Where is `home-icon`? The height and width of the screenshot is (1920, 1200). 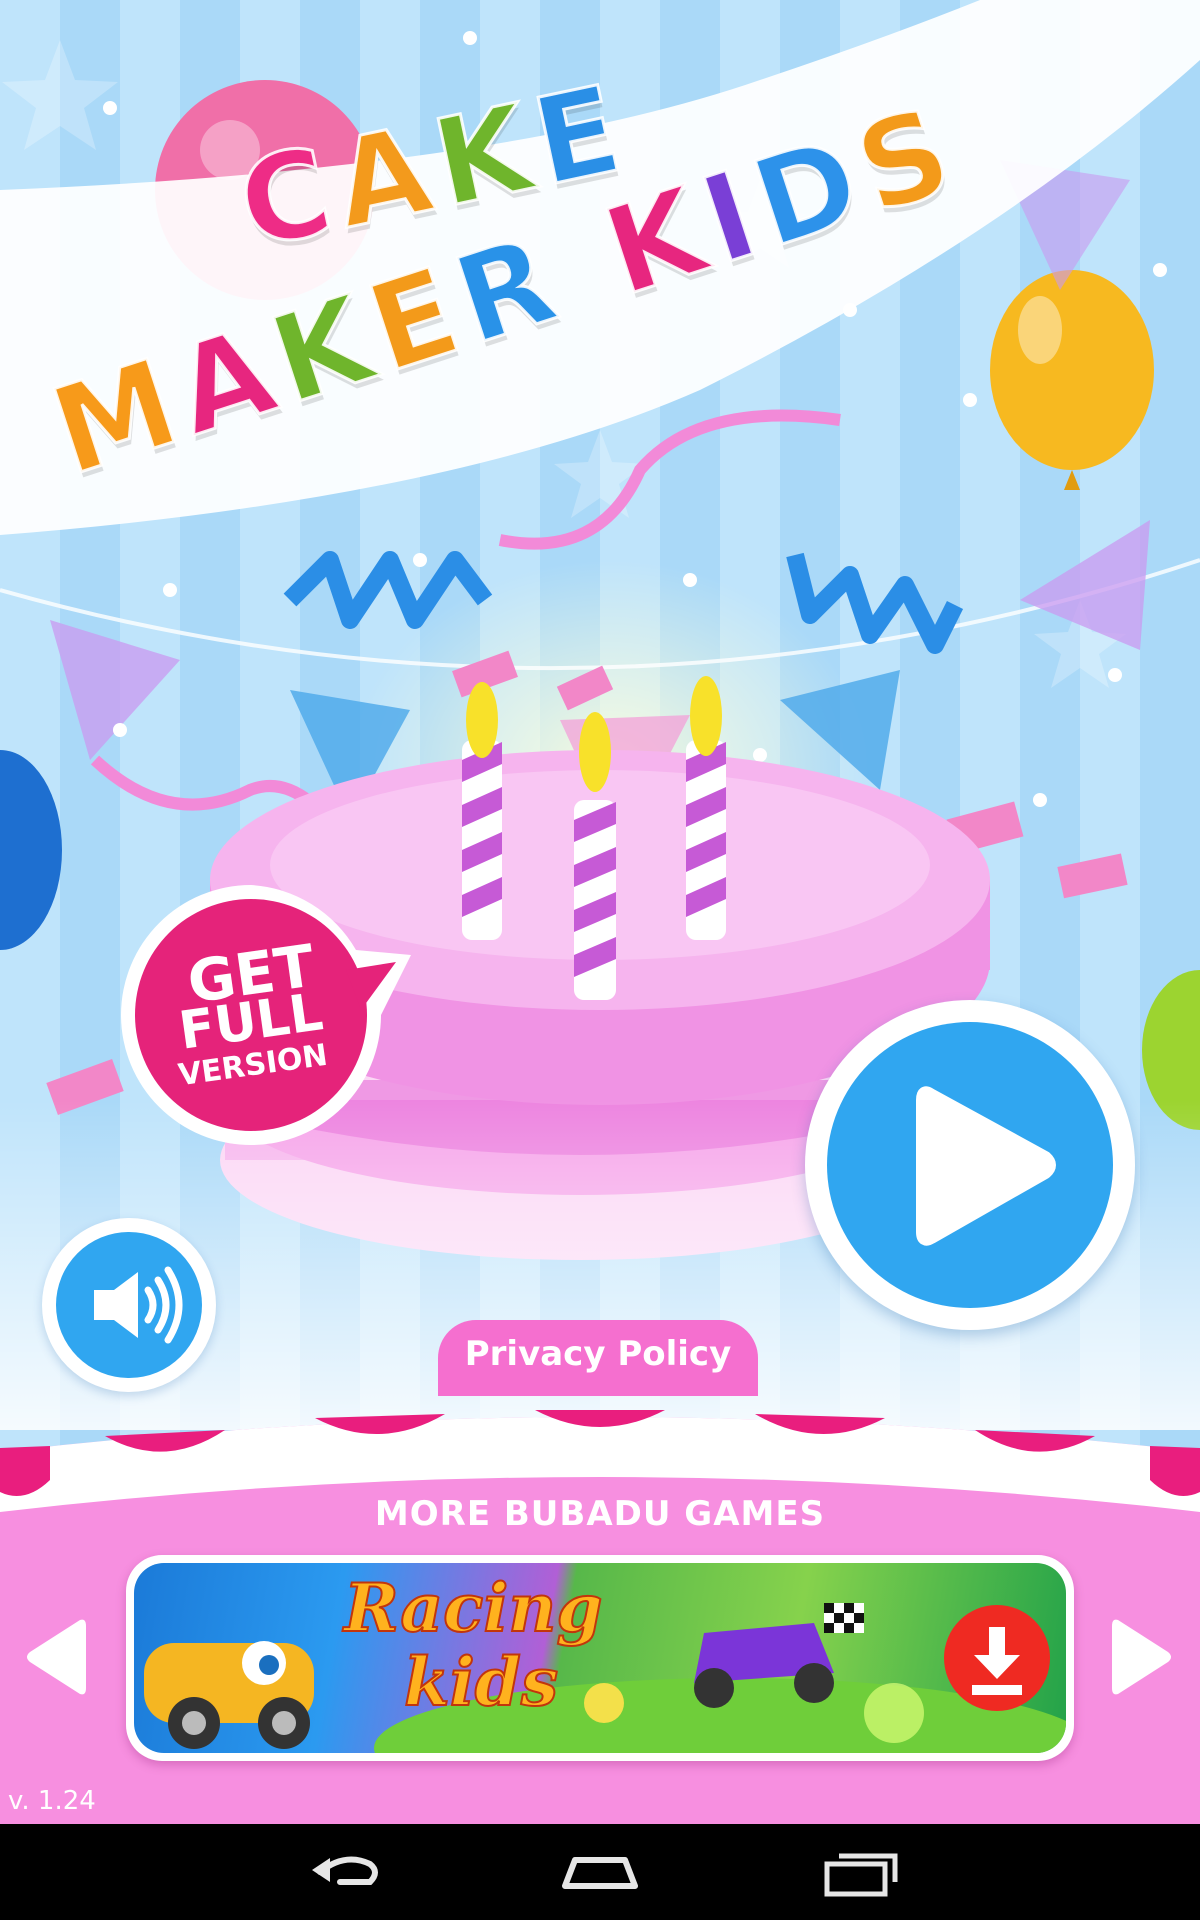 home-icon is located at coordinates (600, 1873).